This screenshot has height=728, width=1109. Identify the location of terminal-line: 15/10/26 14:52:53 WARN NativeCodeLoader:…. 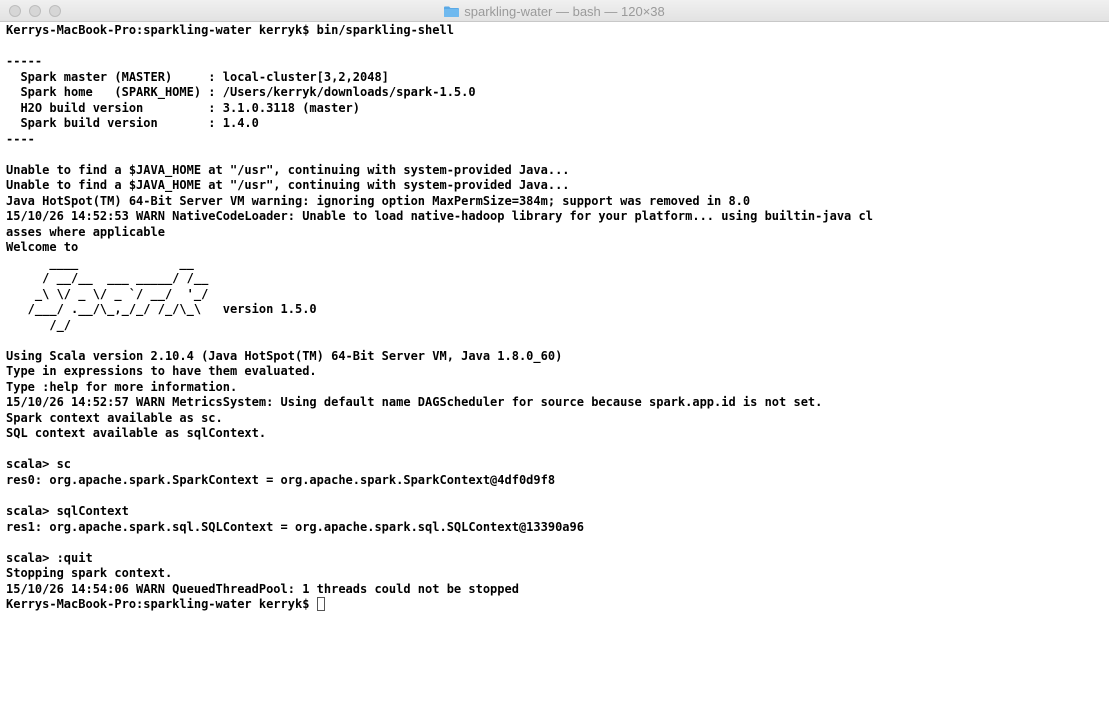
(556, 217).